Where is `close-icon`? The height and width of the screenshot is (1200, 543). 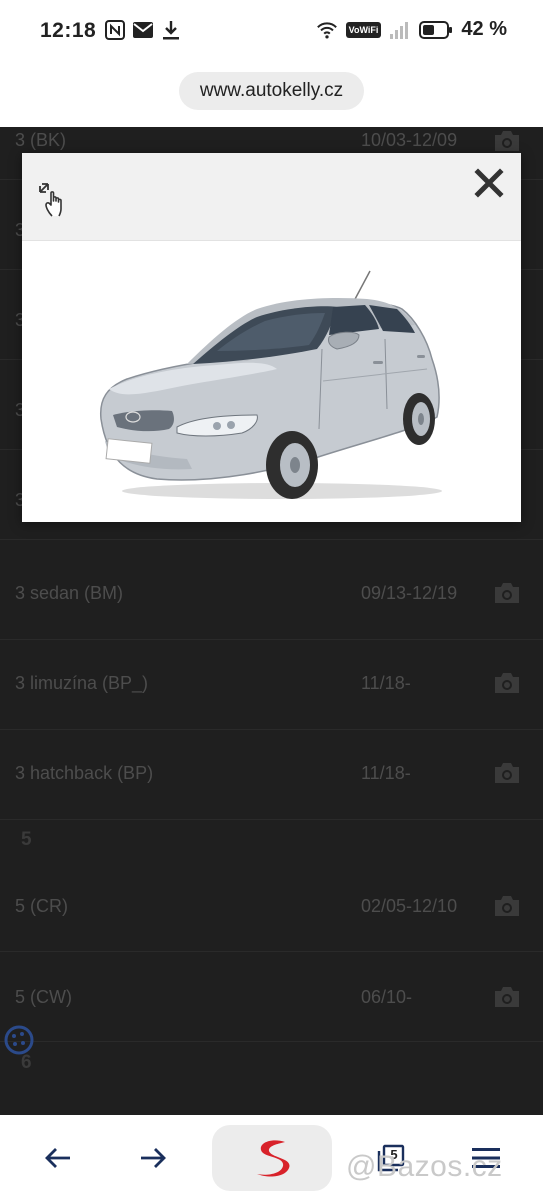 close-icon is located at coordinates (489, 183).